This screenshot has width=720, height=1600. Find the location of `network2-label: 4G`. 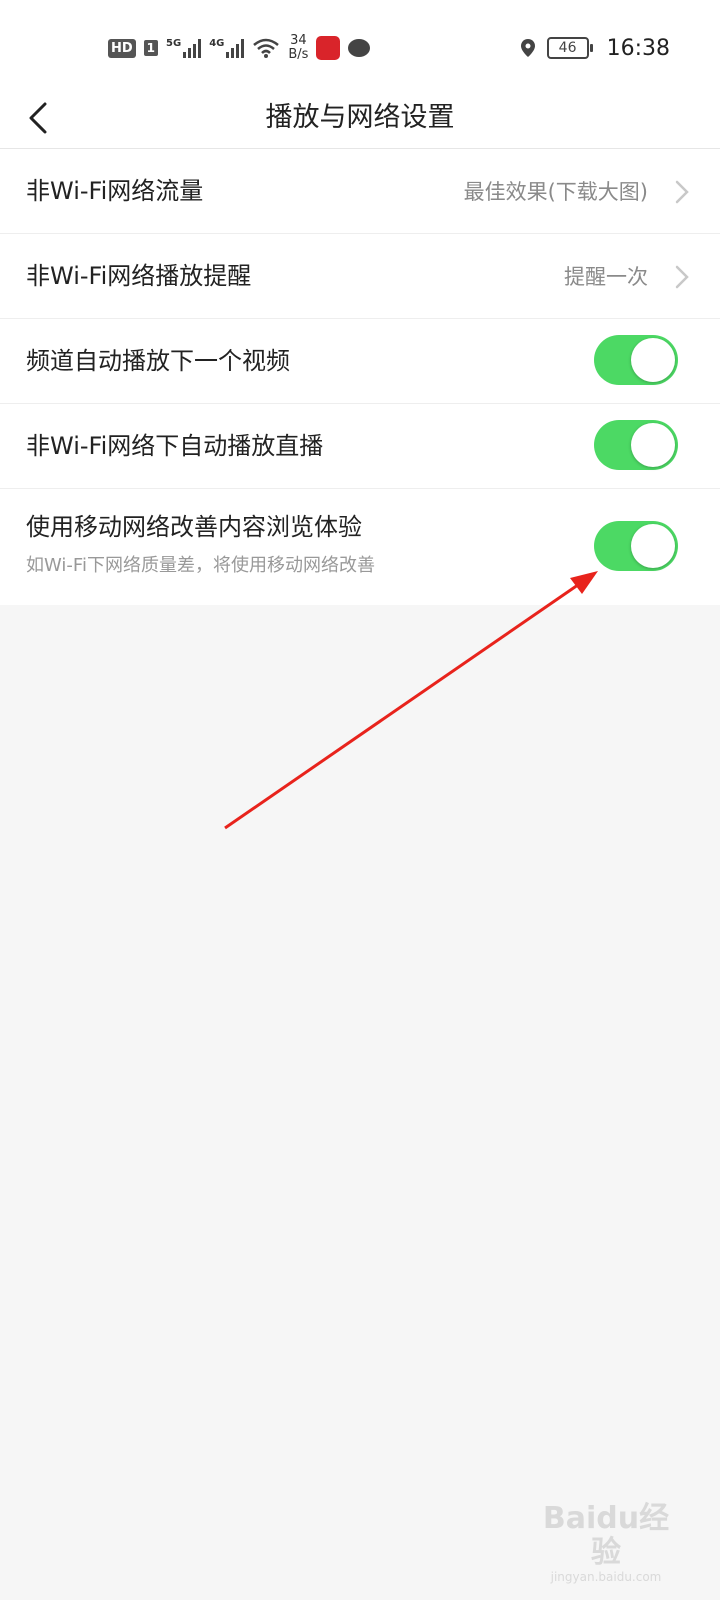

network2-label: 4G is located at coordinates (217, 43).